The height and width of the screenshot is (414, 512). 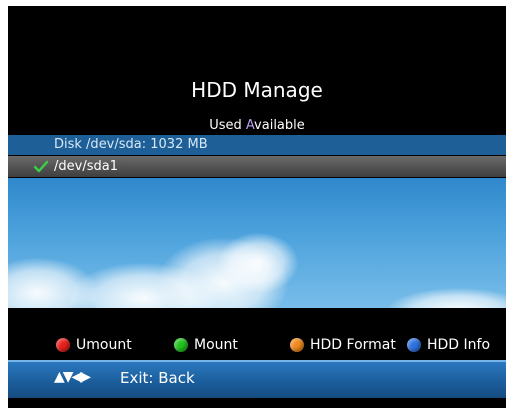 What do you see at coordinates (181, 345) in the screenshot?
I see `green-dot-icon` at bounding box center [181, 345].